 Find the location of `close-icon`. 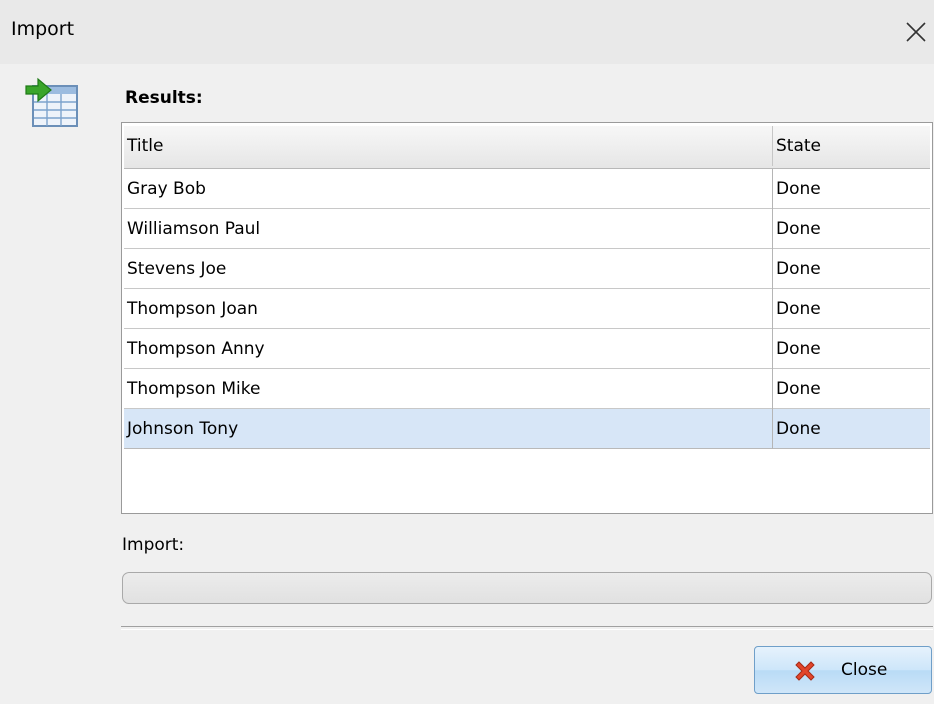

close-icon is located at coordinates (916, 32).